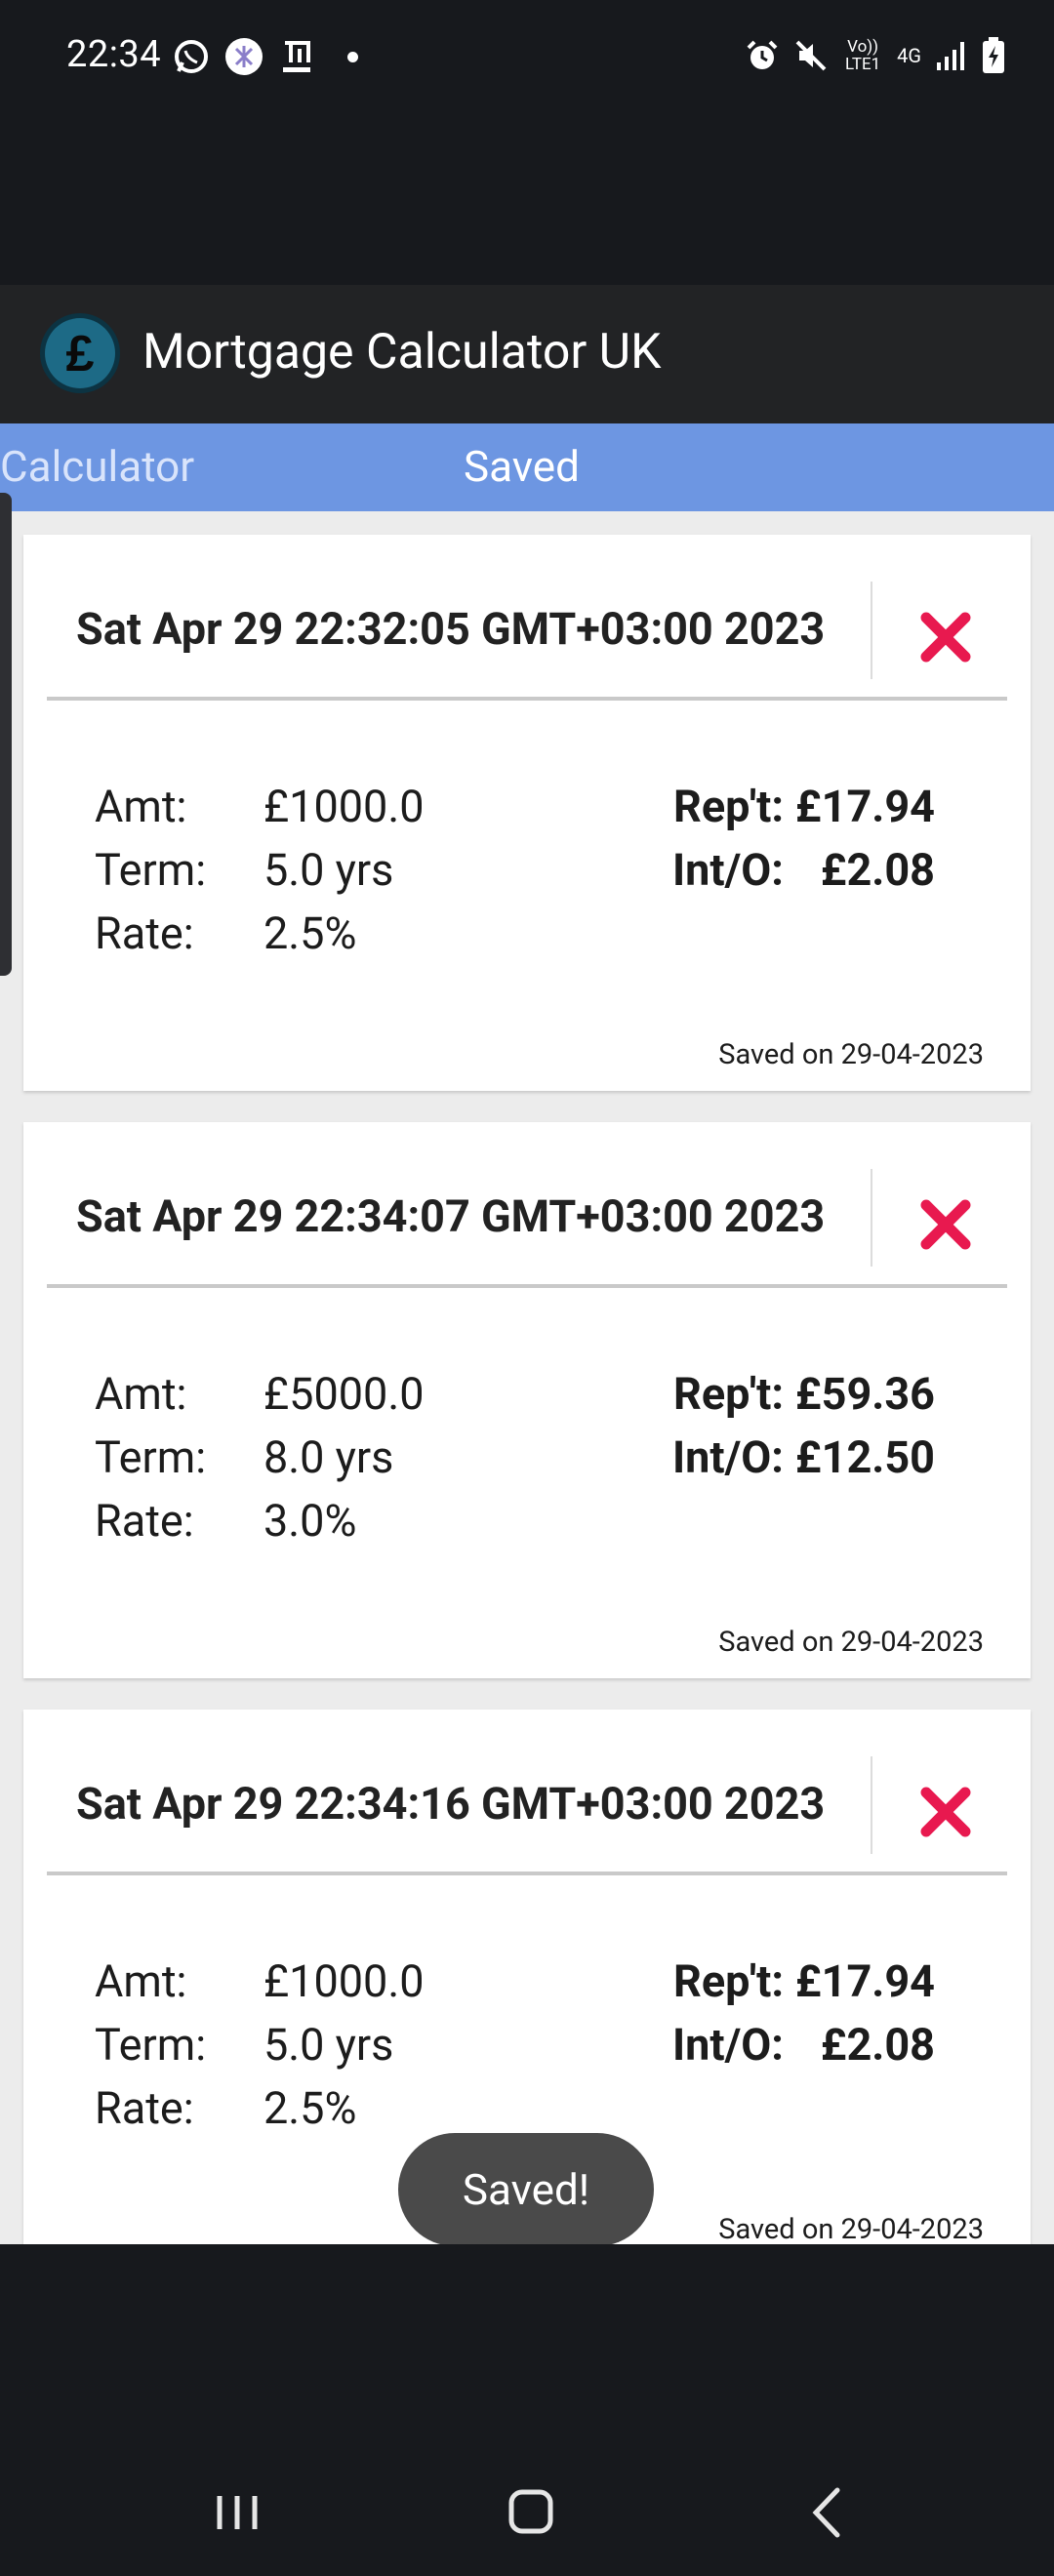 The height and width of the screenshot is (2576, 1054). What do you see at coordinates (865, 1457) in the screenshot?
I see `interest-value: £12.50` at bounding box center [865, 1457].